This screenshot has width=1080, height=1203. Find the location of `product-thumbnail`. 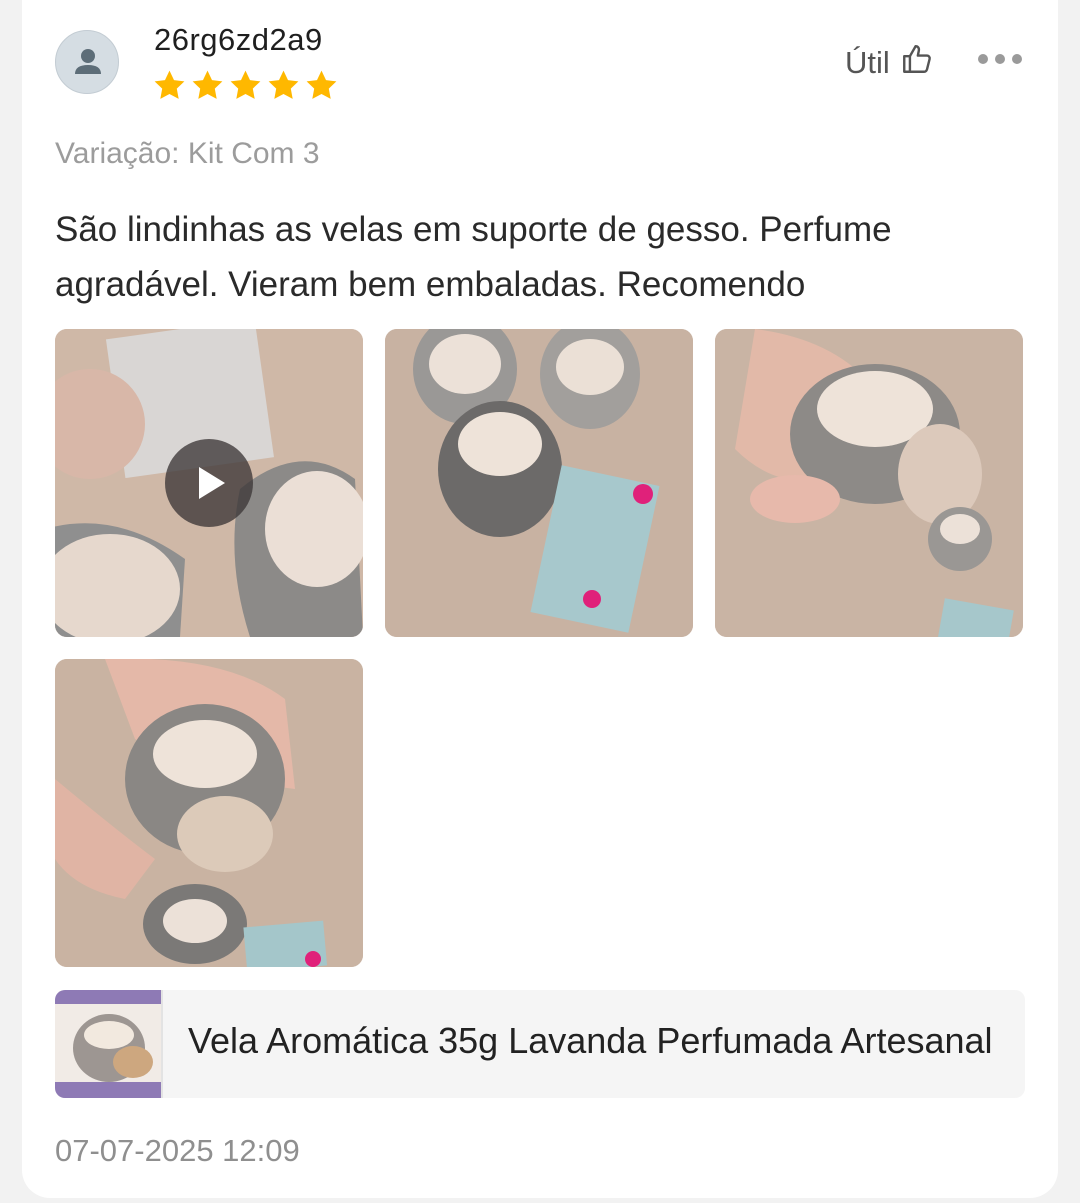

product-thumbnail is located at coordinates (109, 1044).